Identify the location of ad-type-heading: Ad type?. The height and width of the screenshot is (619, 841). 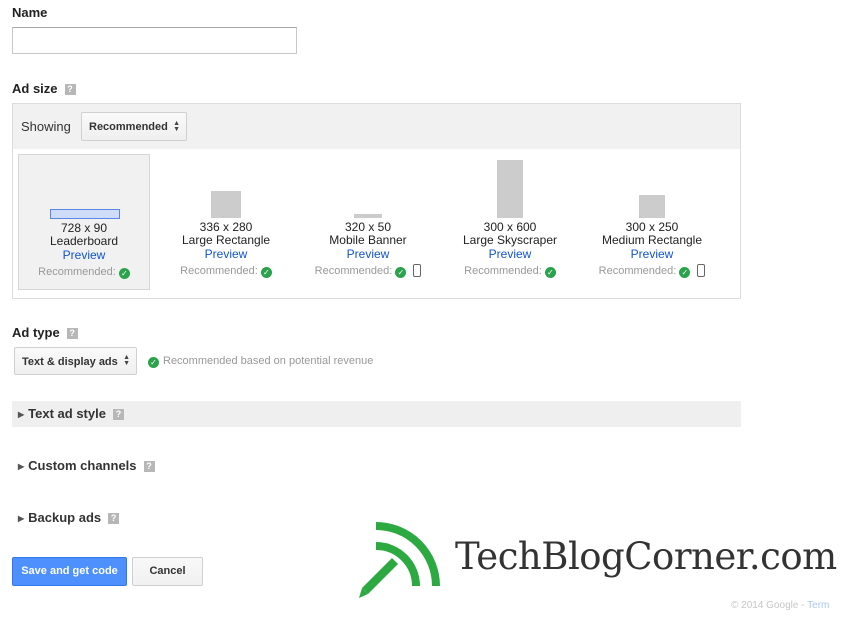
(45, 332).